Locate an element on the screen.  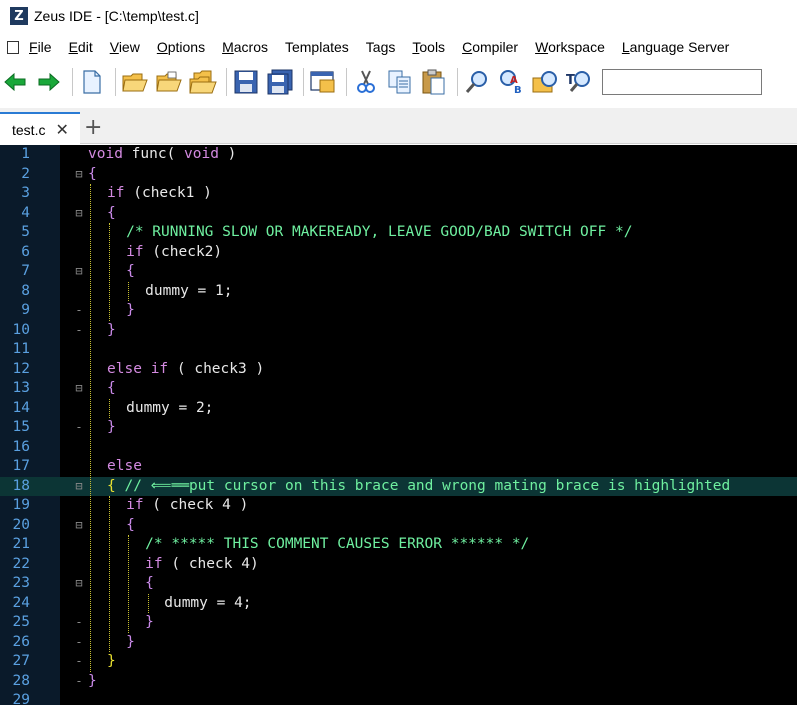
code-line: 7 ⊟ { is located at coordinates (398, 272).